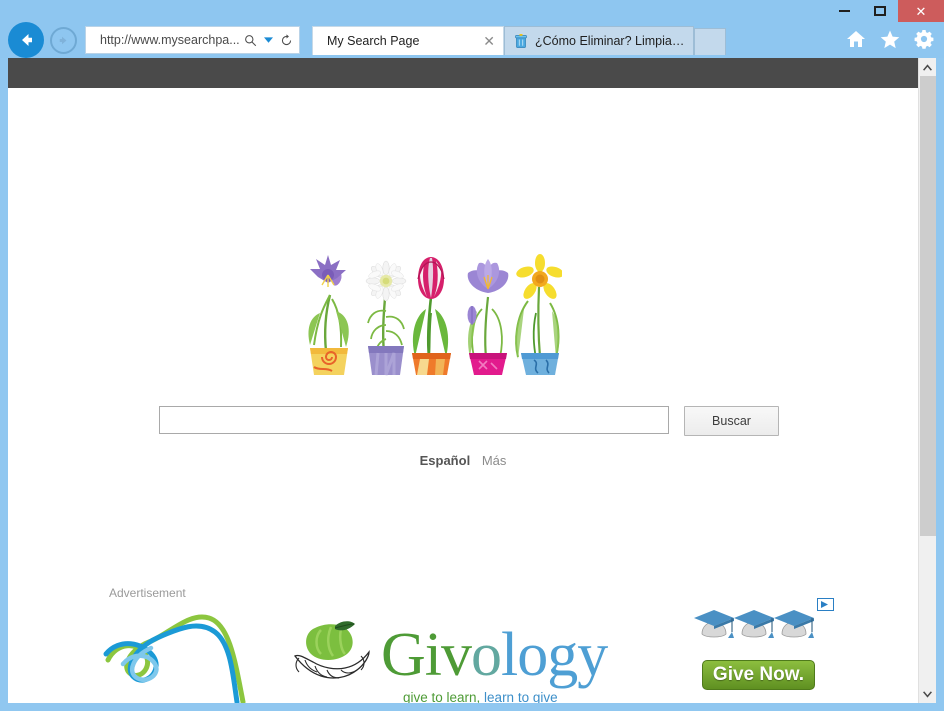 Image resolution: width=944 pixels, height=711 pixels. What do you see at coordinates (442, 696) in the screenshot?
I see `givology-tagline-green: give to learn,` at bounding box center [442, 696].